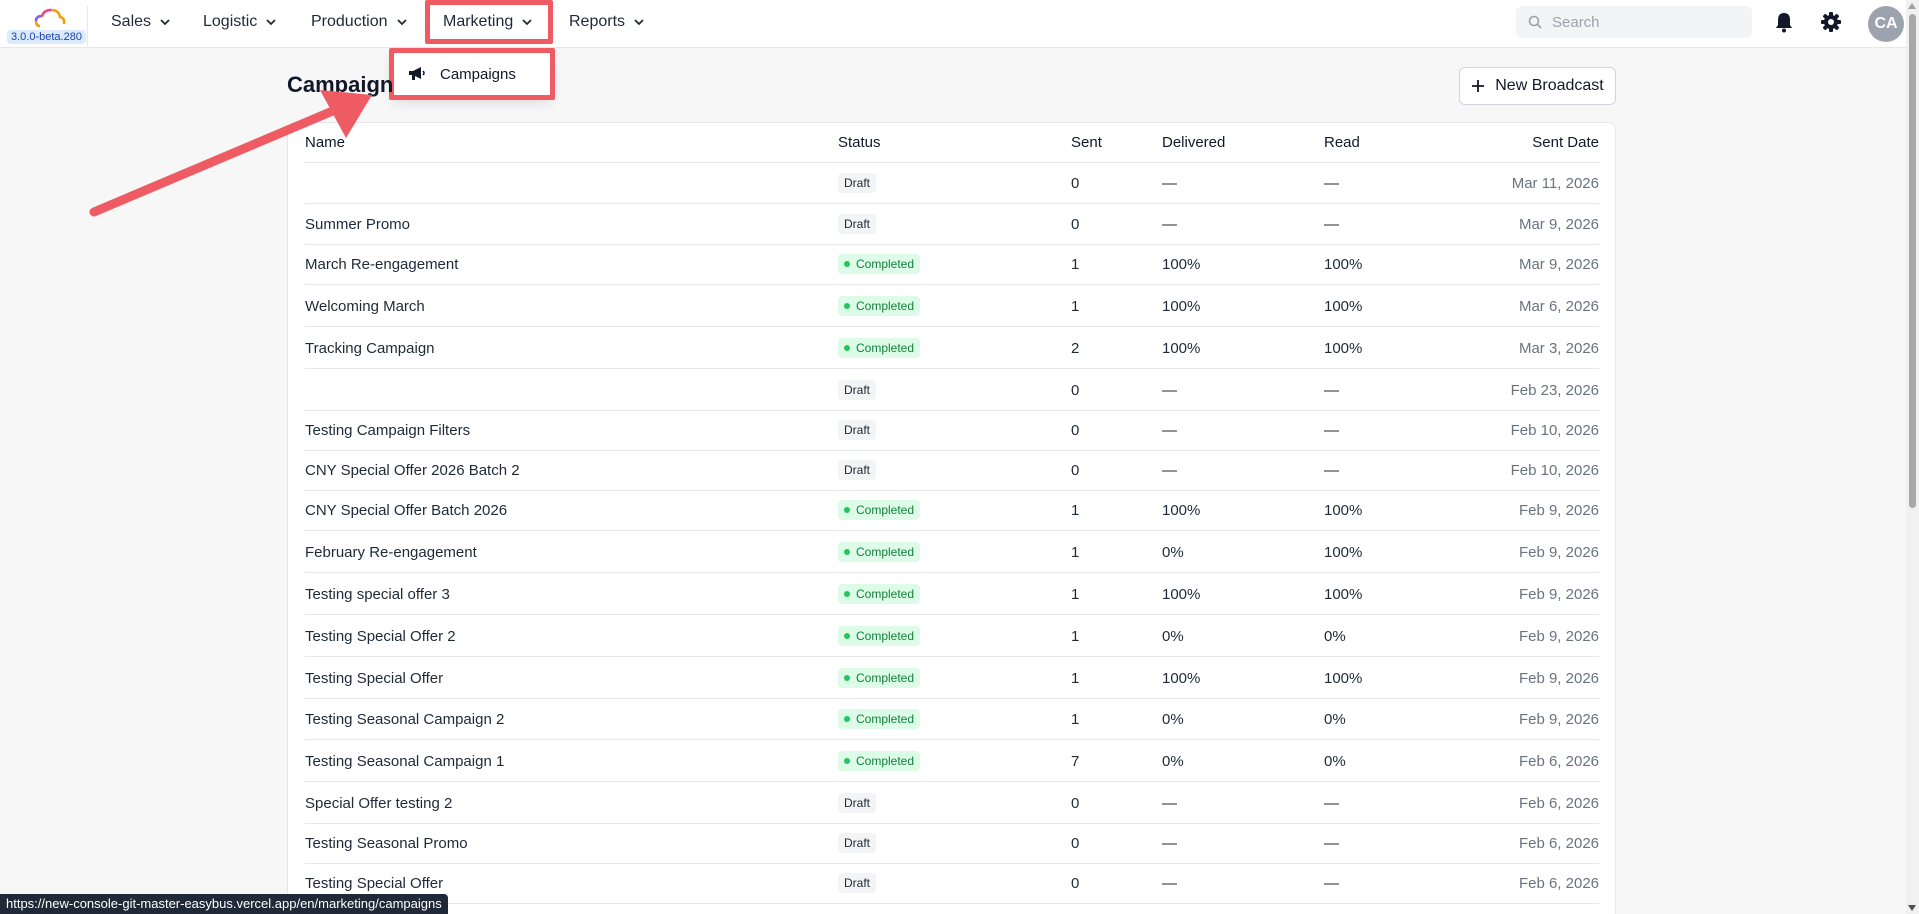 This screenshot has height=914, width=1919. What do you see at coordinates (374, 678) in the screenshot?
I see `campaign-name: Testing Special Offer` at bounding box center [374, 678].